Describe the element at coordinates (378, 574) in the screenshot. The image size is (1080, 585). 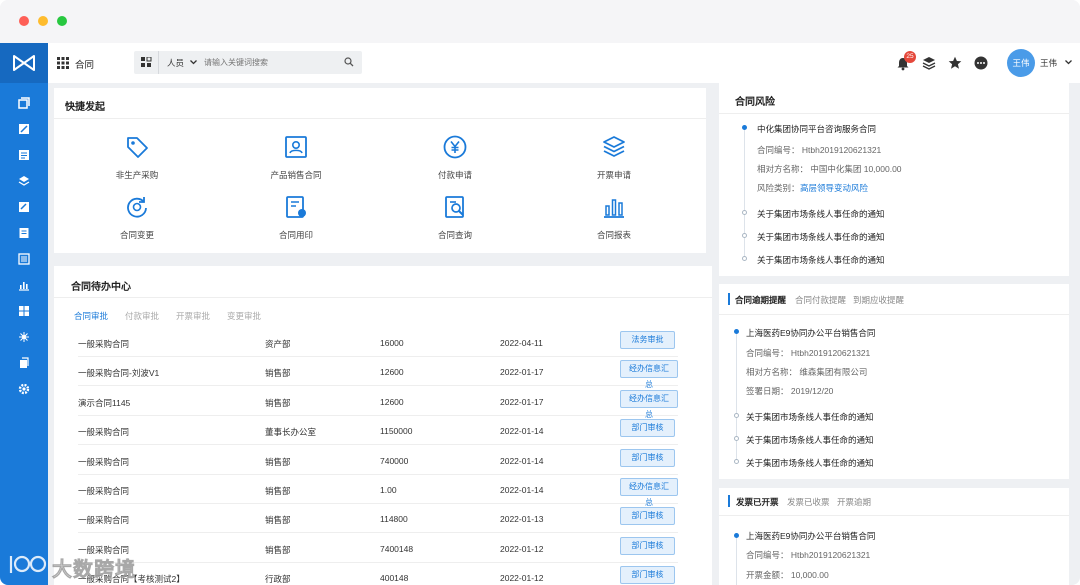
I see `table-row: 一般采购合同【考核测试2】 行政部 400148 2022-01-12 部门审核` at that location.